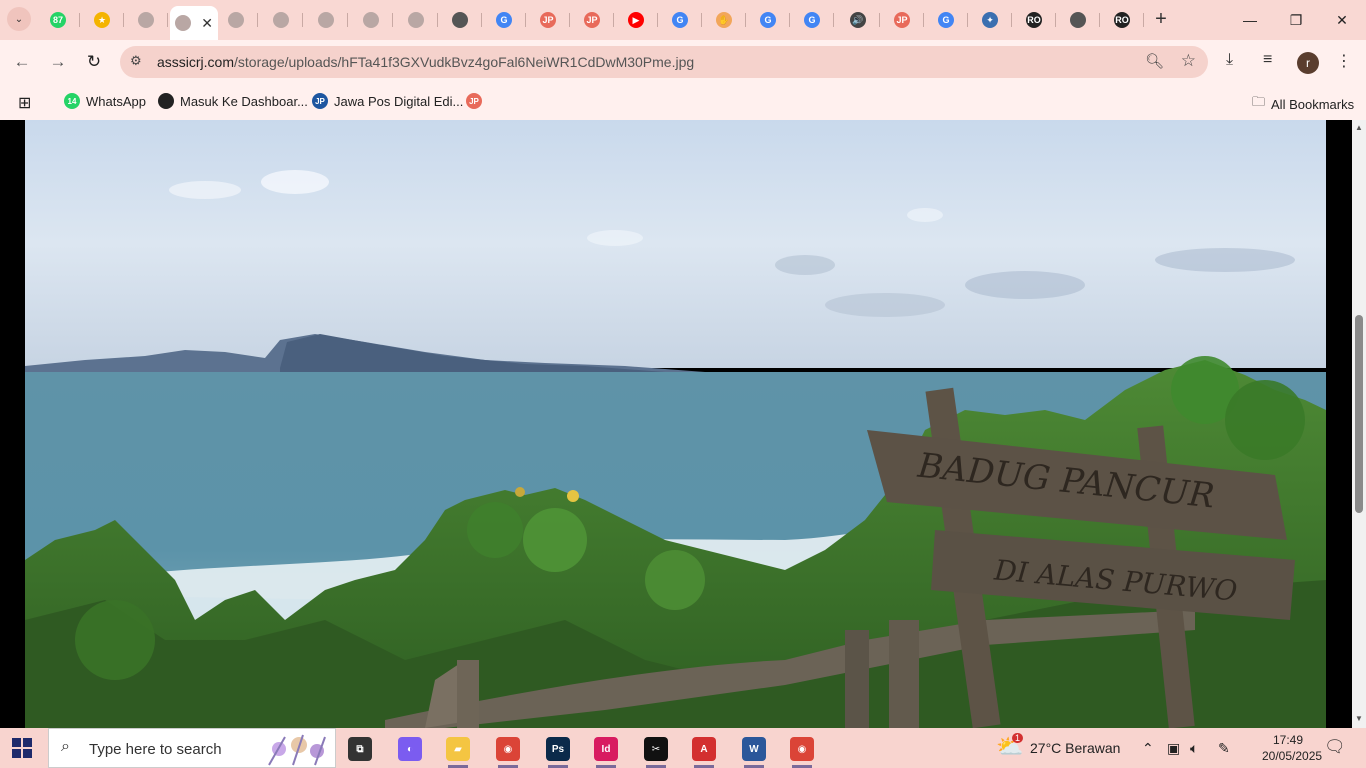 This screenshot has height=768, width=1366. Describe the element at coordinates (24, 103) in the screenshot. I see `apps-grid-icon: ⊞` at that location.